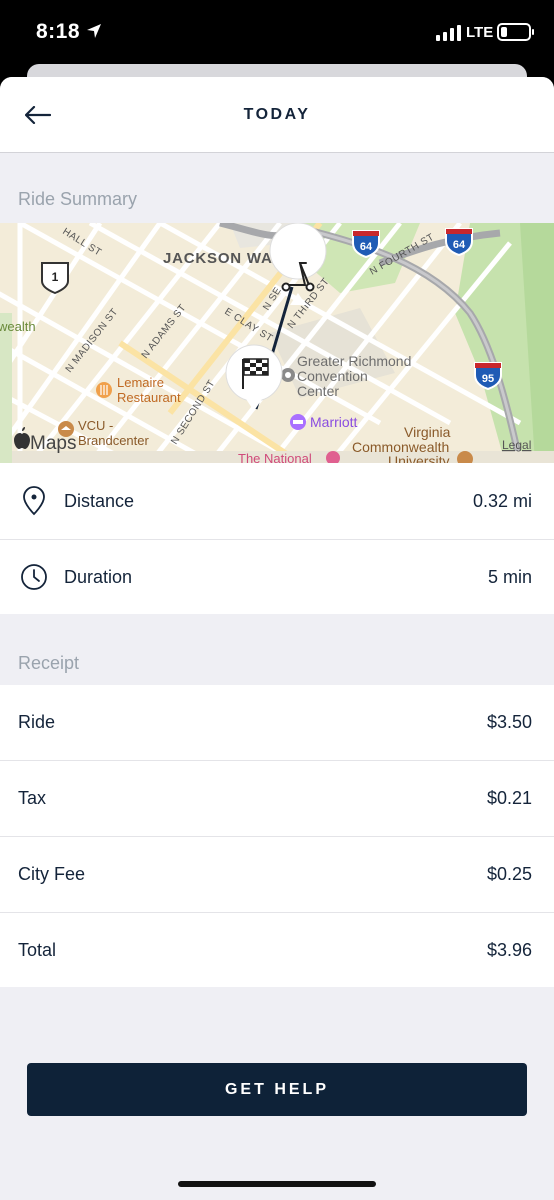 This screenshot has width=554, height=1200. I want to click on svg-text: 1, so click(55, 277).